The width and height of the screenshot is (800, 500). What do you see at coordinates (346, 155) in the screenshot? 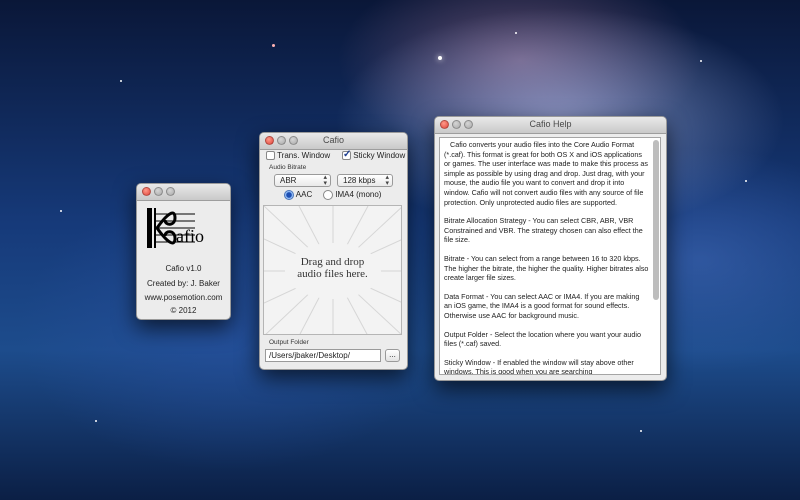
I see `checkbox-checked-icon` at bounding box center [346, 155].